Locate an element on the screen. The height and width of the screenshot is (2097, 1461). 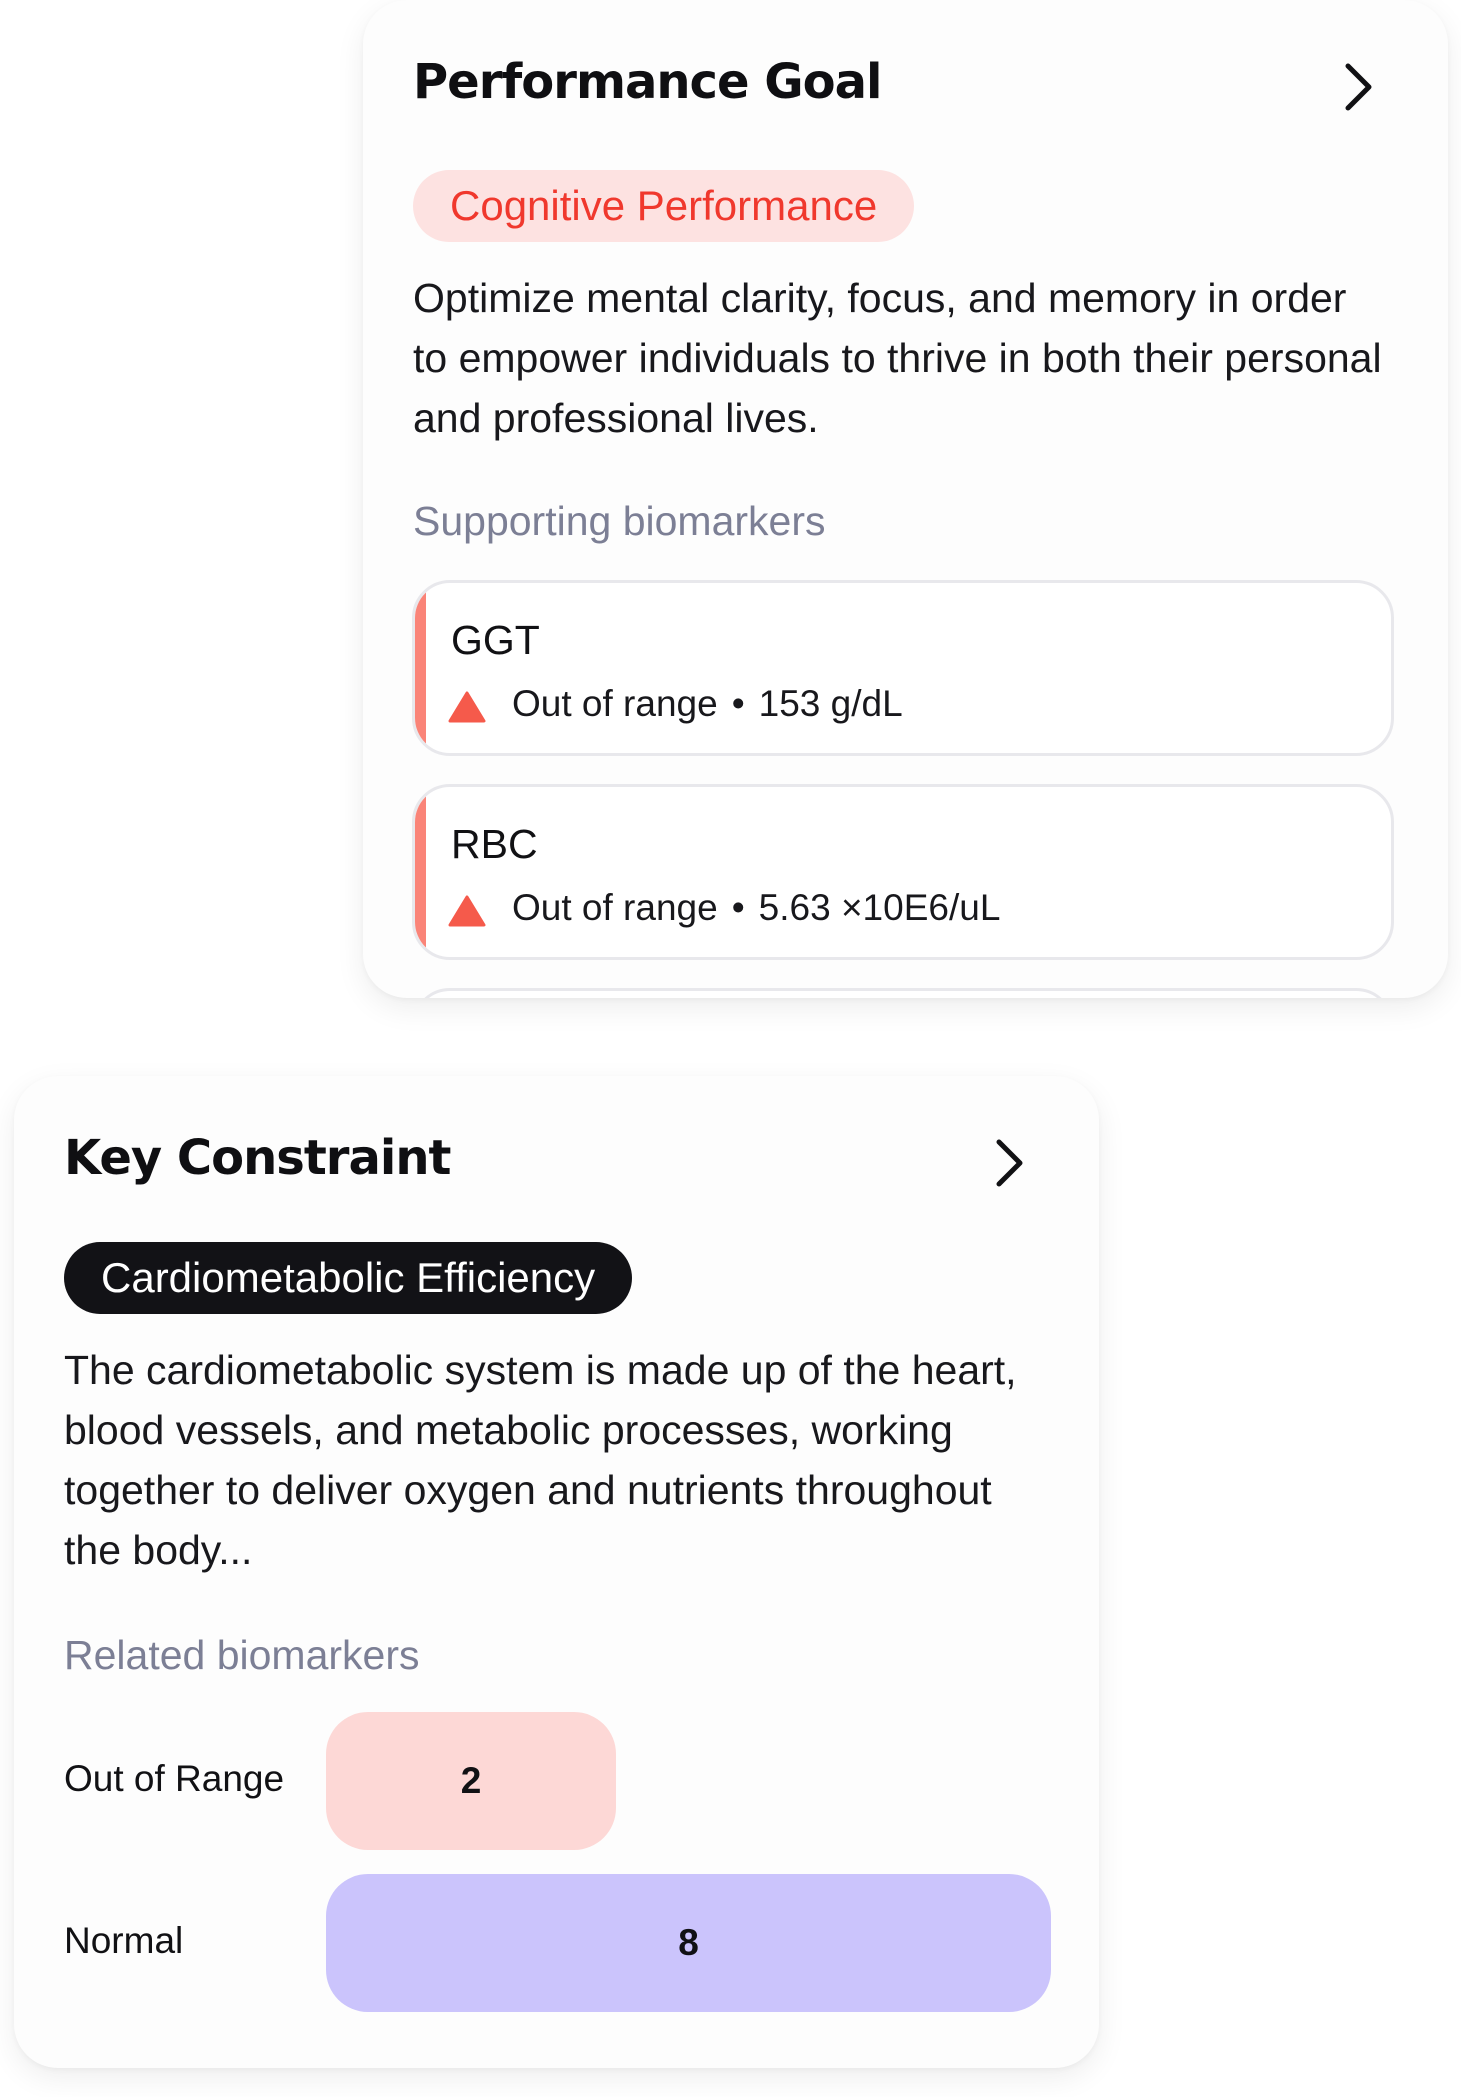
biomarker-name: RBC is located at coordinates (494, 844).